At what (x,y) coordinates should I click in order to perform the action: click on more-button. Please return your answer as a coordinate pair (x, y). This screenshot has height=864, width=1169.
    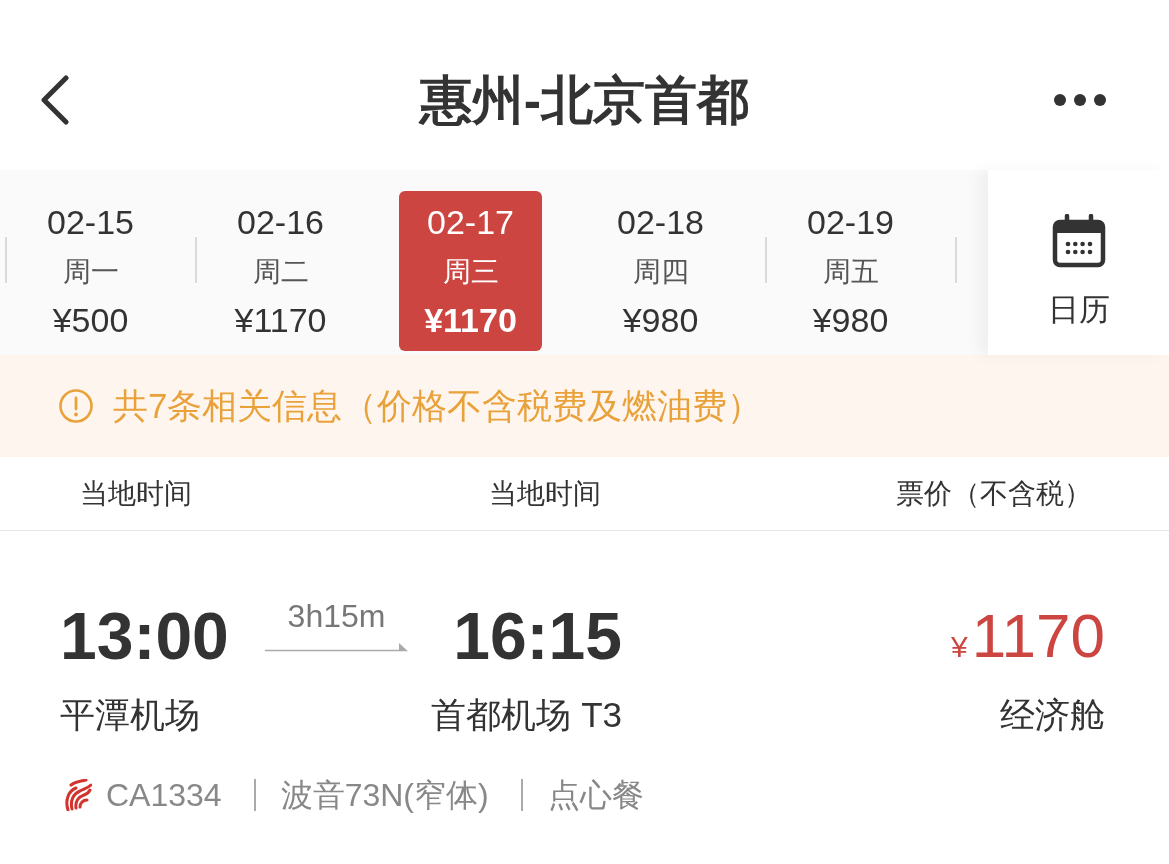
    Looking at the image, I should click on (1080, 100).